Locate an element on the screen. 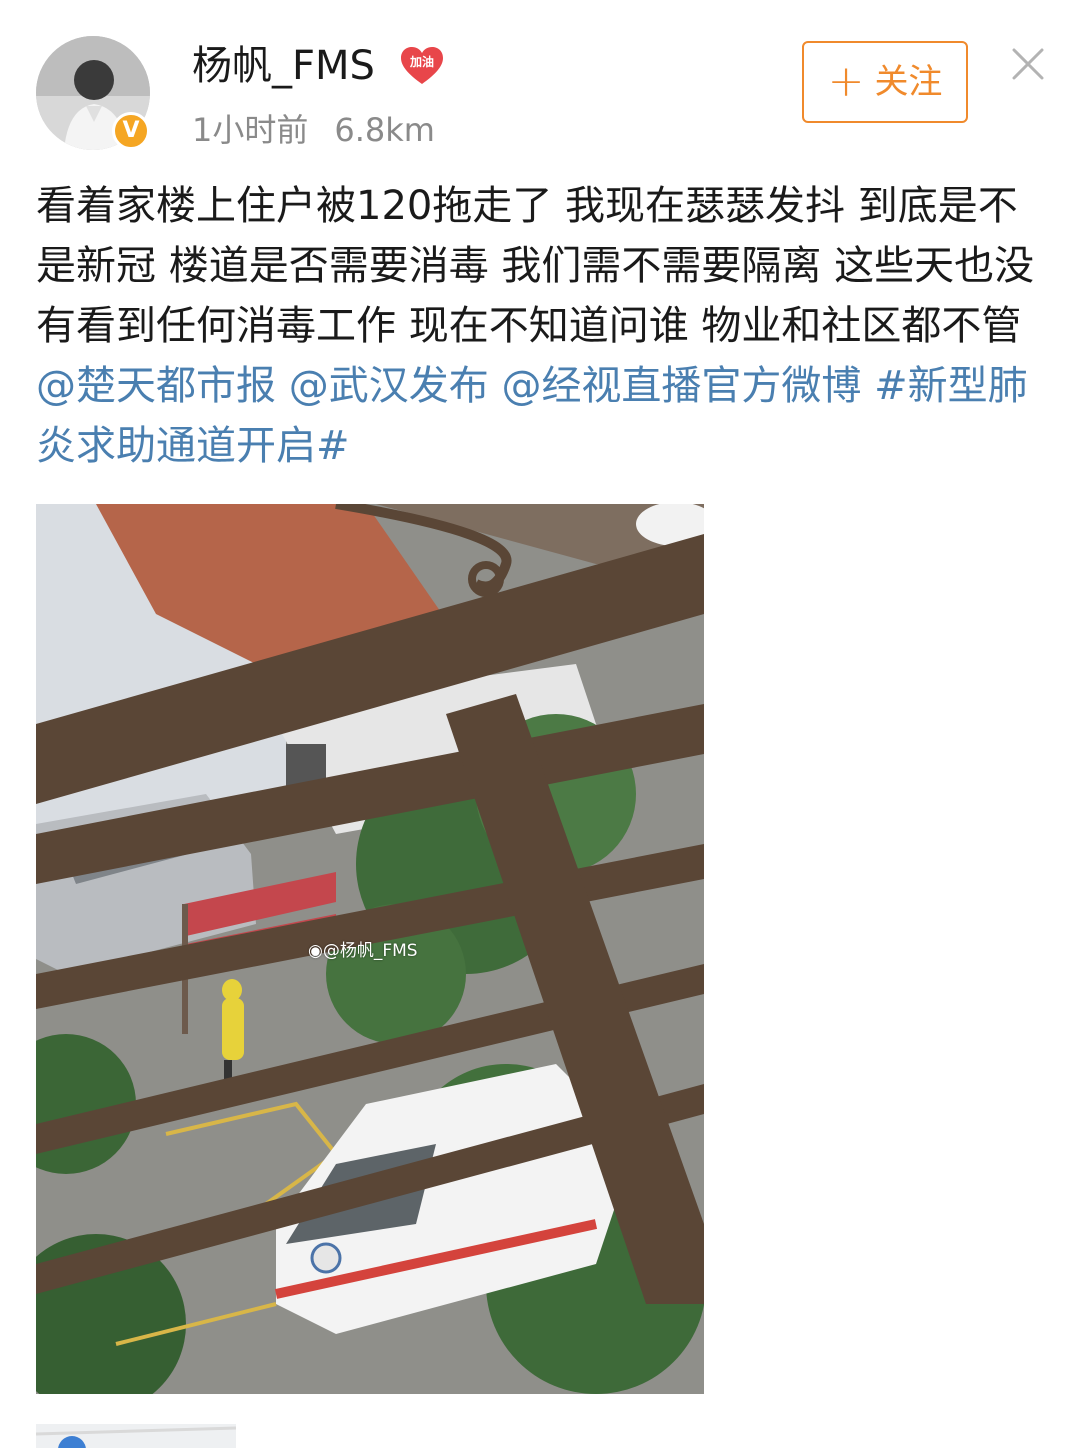 The width and height of the screenshot is (1080, 1448). weibo-logo-icon: ◉ is located at coordinates (315, 951).